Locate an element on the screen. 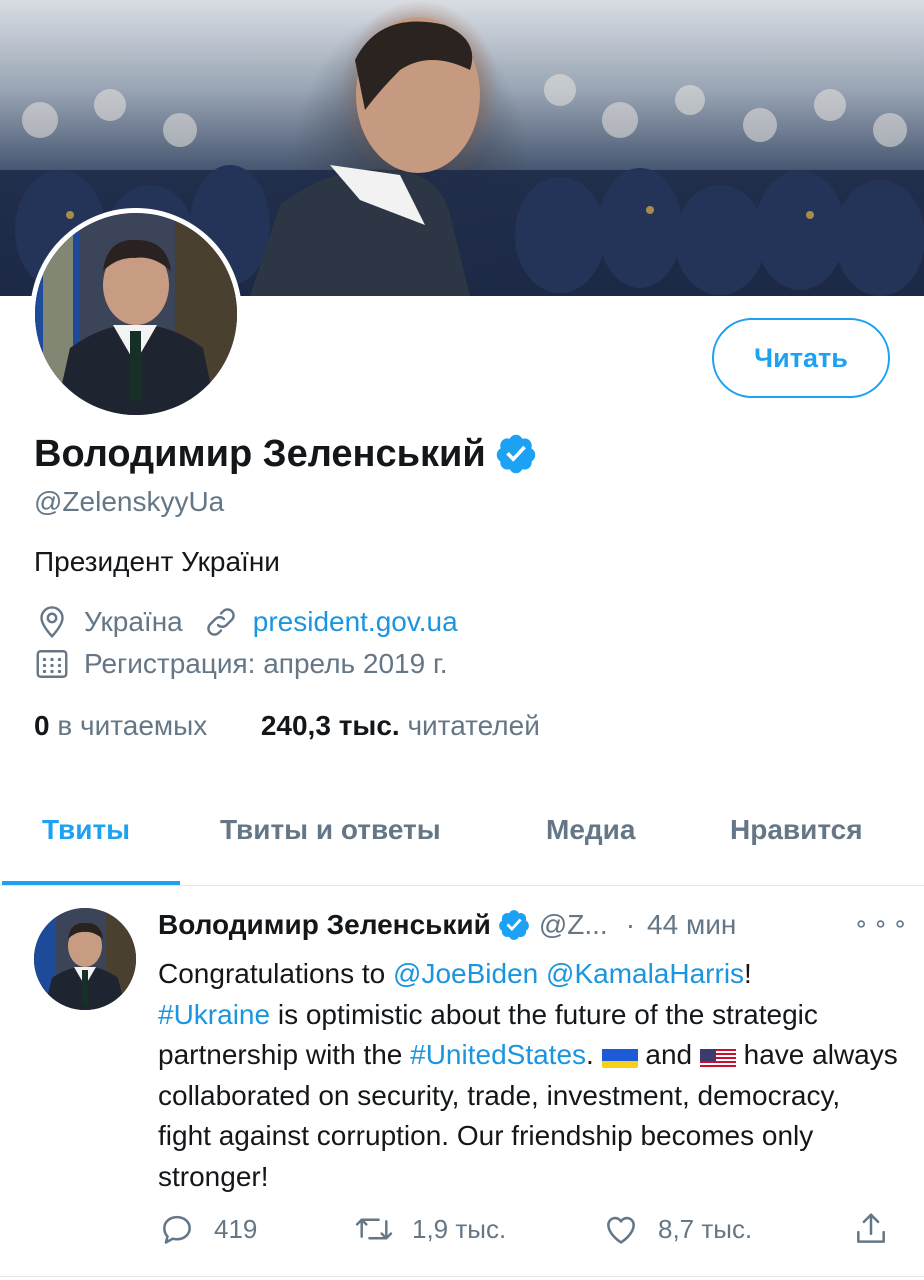 The width and height of the screenshot is (924, 1280). share-icon is located at coordinates (871, 1228).